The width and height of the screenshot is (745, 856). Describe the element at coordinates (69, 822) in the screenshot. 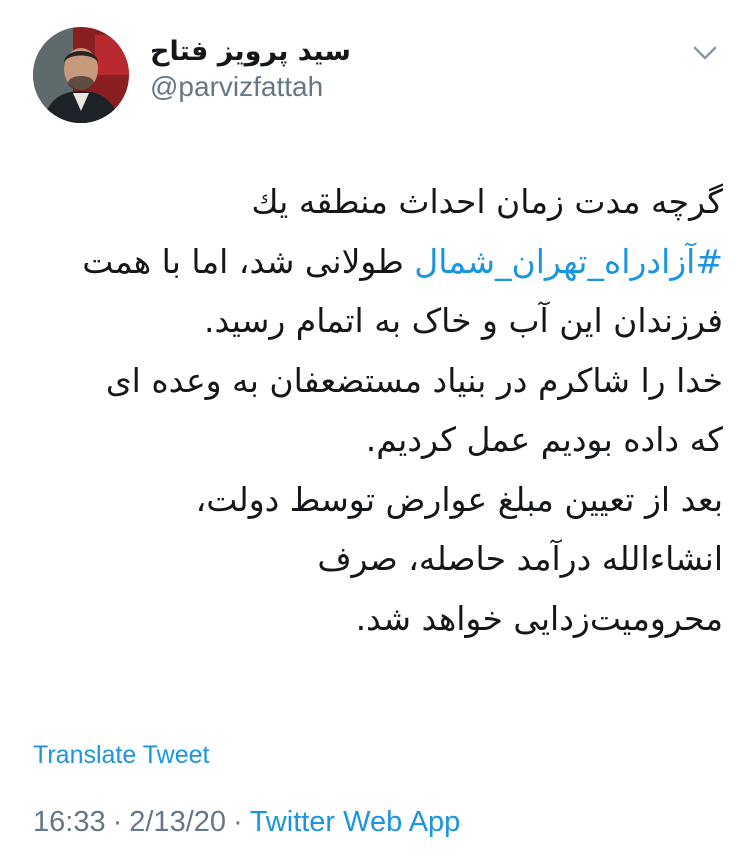

I see `tweet-time: 16:33` at that location.